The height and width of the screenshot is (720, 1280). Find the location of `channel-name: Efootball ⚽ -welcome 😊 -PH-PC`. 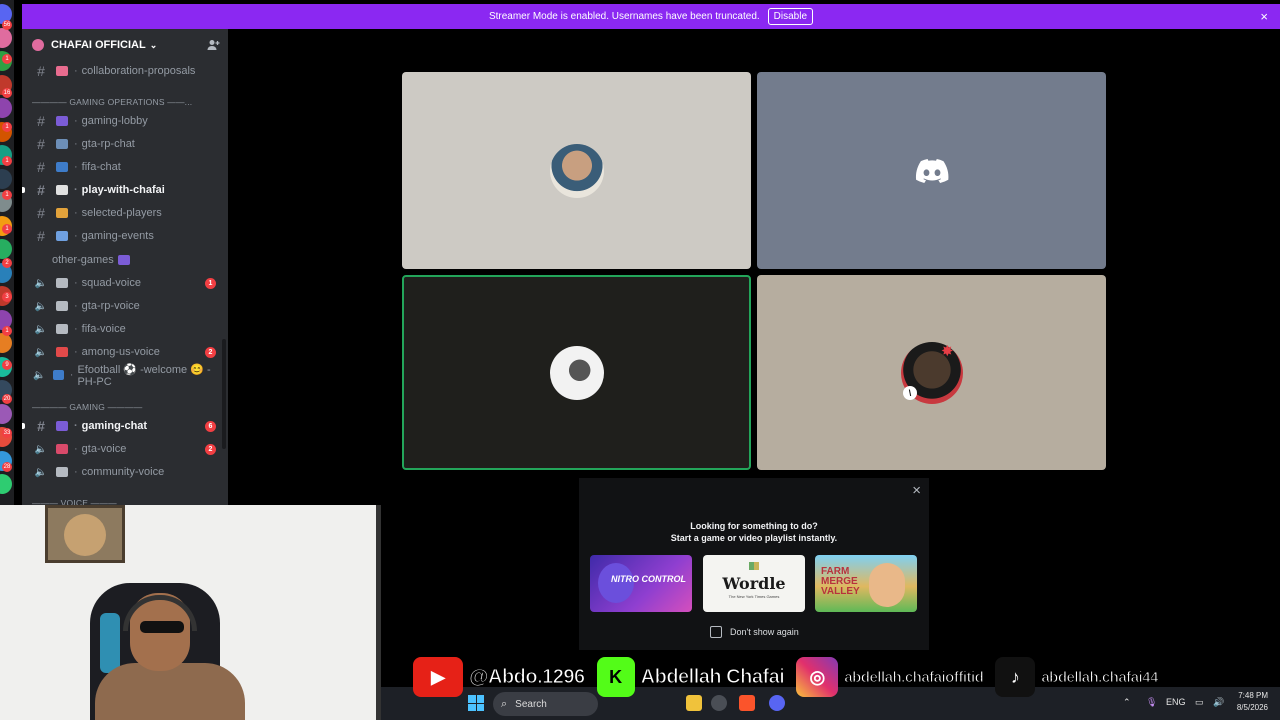

channel-name: Efootball ⚽ -welcome 😊 -PH-PC is located at coordinates (144, 375).